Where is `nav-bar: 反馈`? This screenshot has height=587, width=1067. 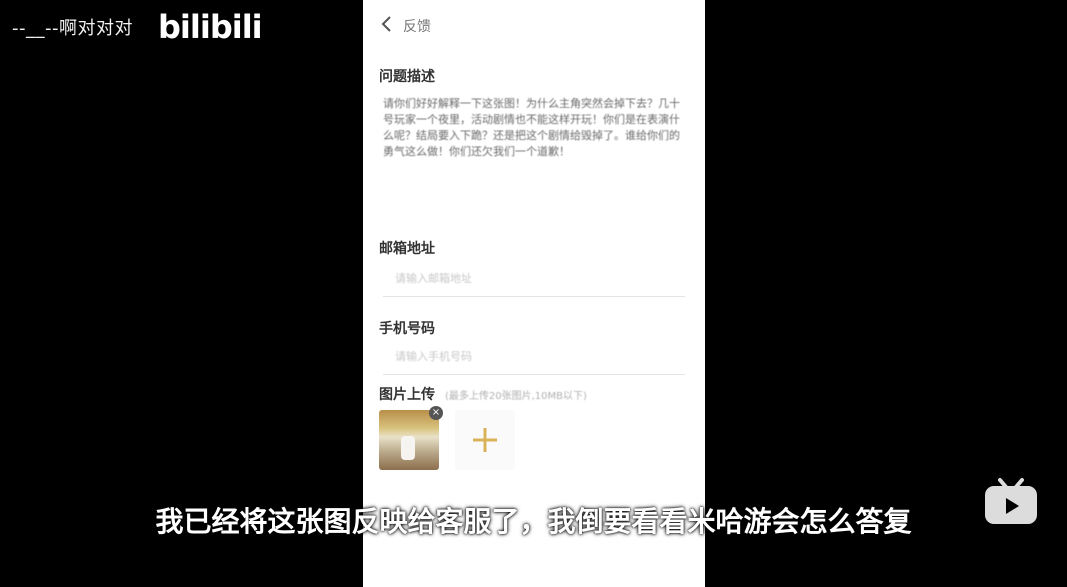
nav-bar: 反馈 is located at coordinates (533, 25).